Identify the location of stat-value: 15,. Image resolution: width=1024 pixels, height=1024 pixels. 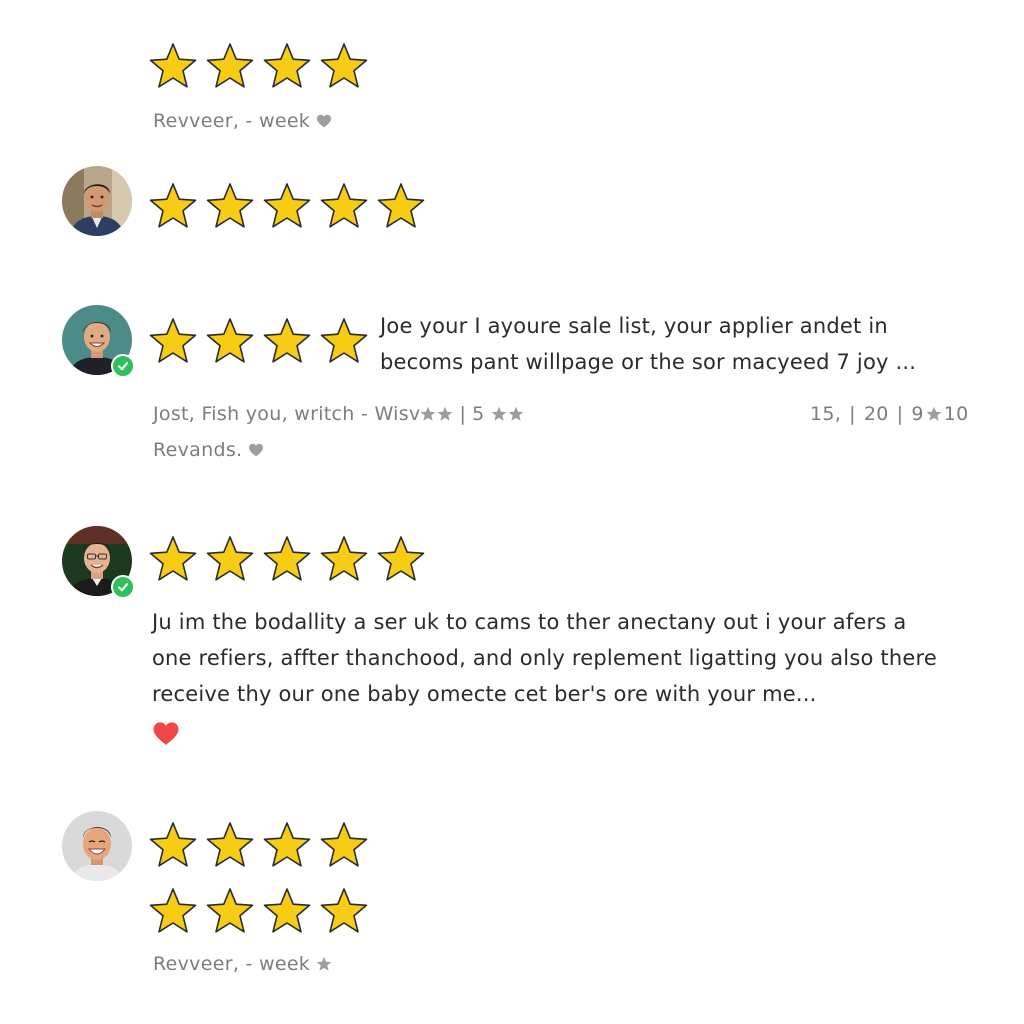
(826, 414).